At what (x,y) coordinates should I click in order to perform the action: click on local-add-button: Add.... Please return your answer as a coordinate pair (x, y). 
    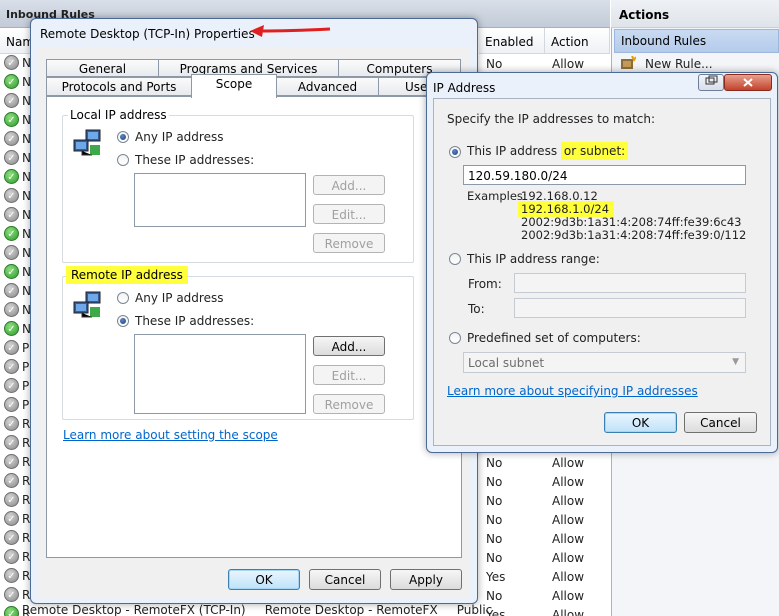
    Looking at the image, I should click on (349, 185).